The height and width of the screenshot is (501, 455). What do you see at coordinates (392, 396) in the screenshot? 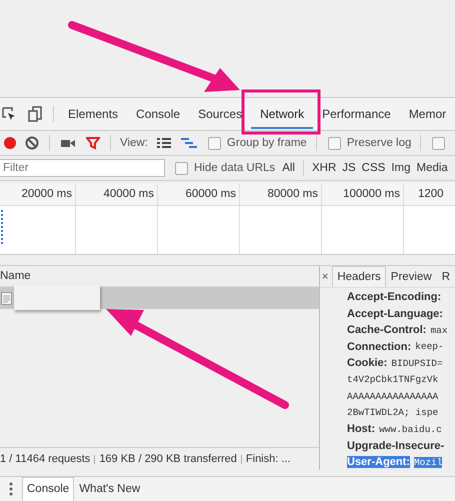
I see `header-value: AAAAAAAAAAAAAAAA` at bounding box center [392, 396].